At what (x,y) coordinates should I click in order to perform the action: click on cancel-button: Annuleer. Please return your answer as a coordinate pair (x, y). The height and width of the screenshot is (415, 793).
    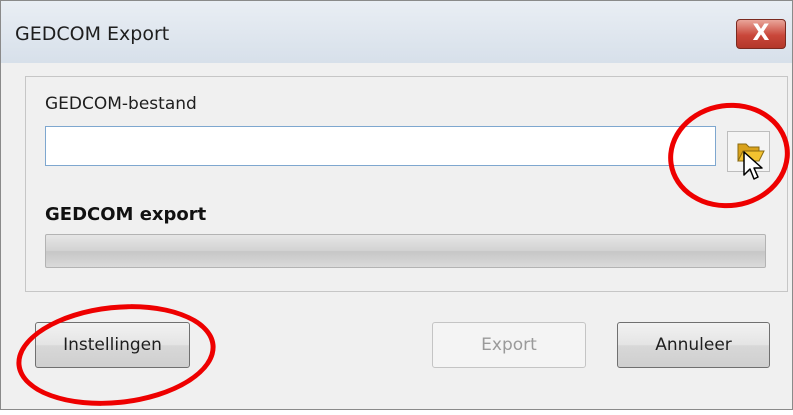
    Looking at the image, I should click on (693, 345).